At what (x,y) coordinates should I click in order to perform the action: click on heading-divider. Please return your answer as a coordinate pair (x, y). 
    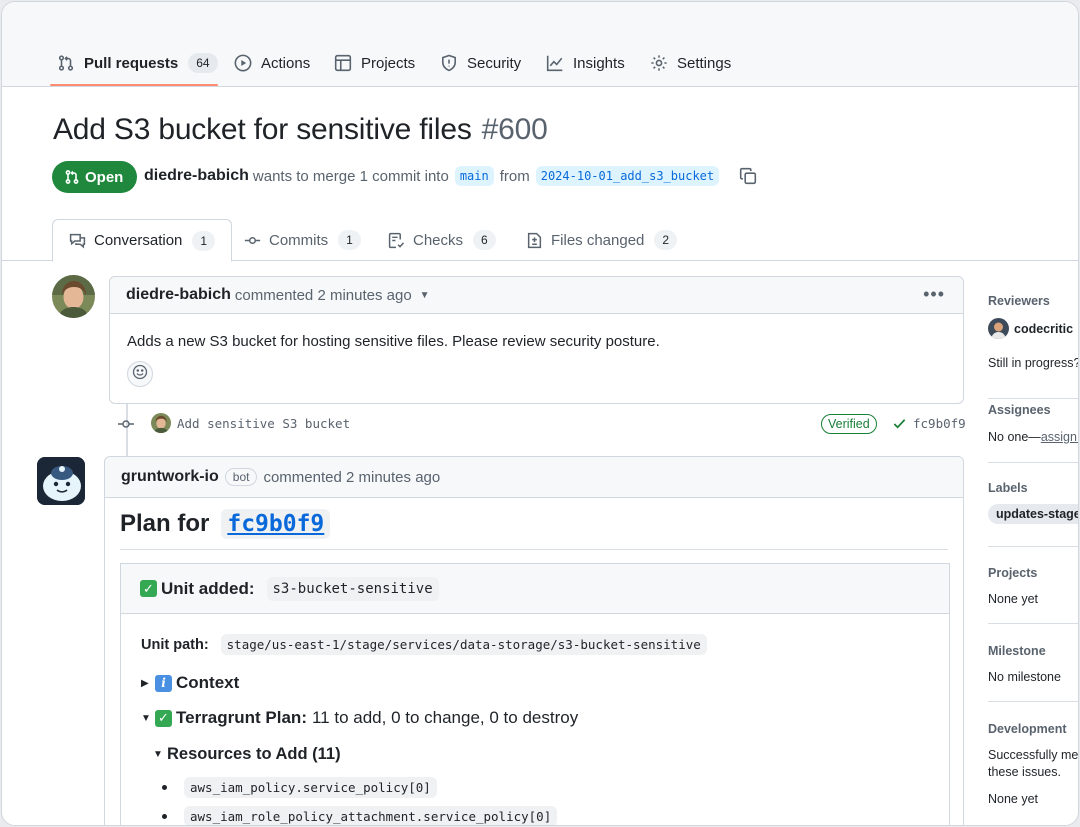
    Looking at the image, I should click on (534, 549).